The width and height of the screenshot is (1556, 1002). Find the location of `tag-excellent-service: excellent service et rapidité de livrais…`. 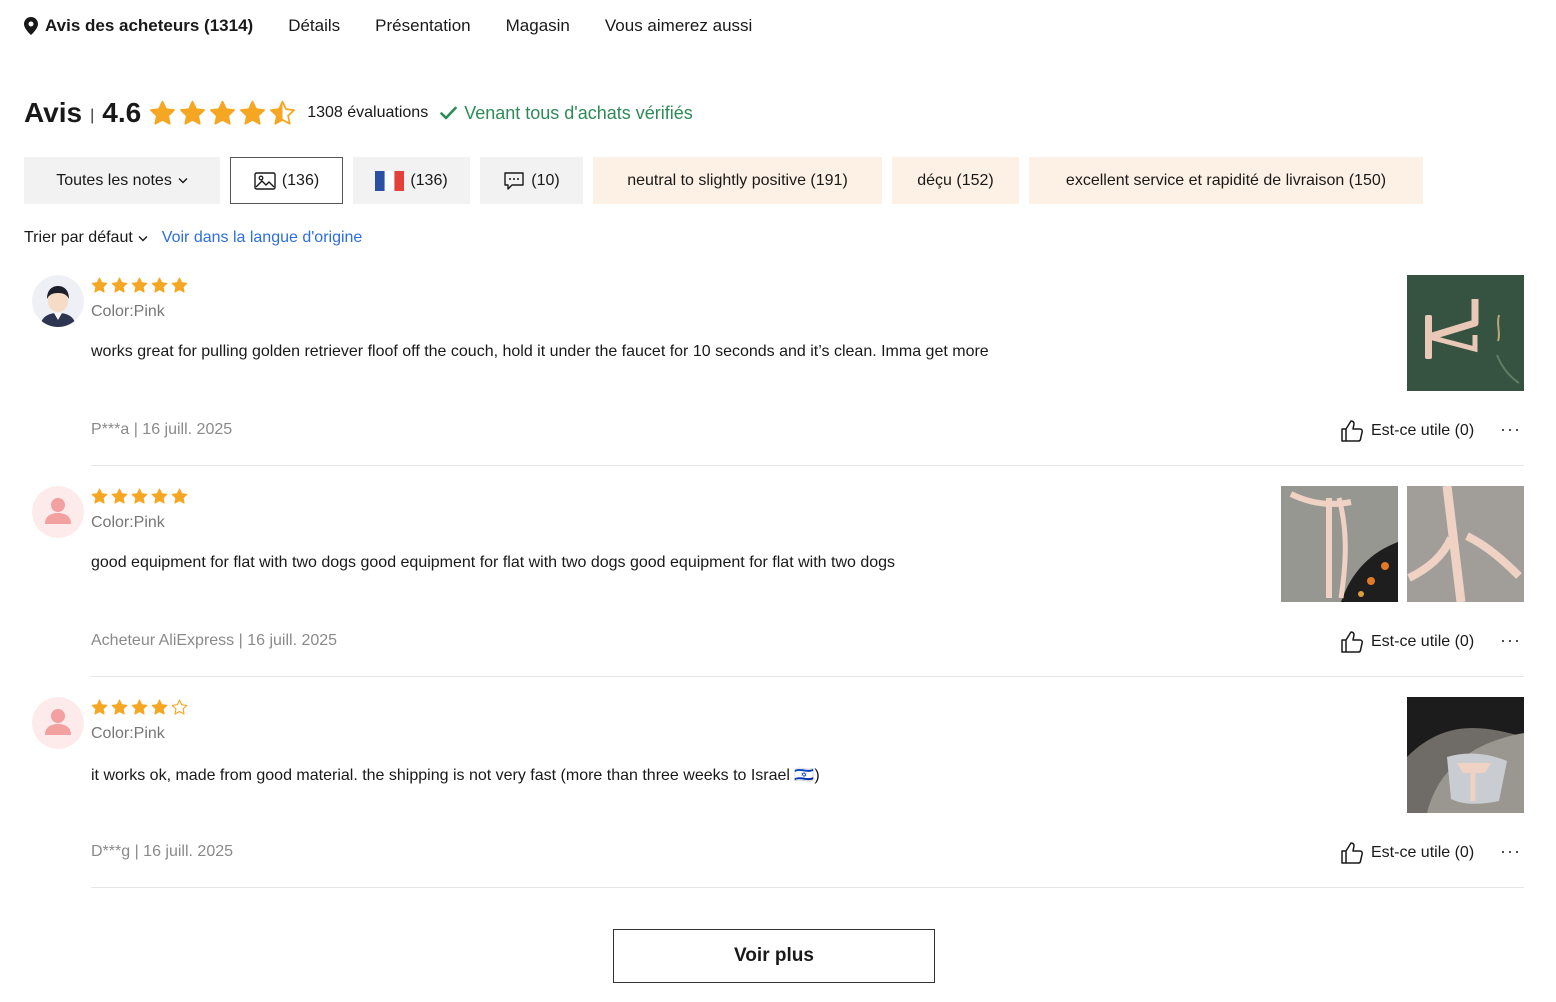

tag-excellent-service: excellent service et rapidité de livrais… is located at coordinates (1226, 180).